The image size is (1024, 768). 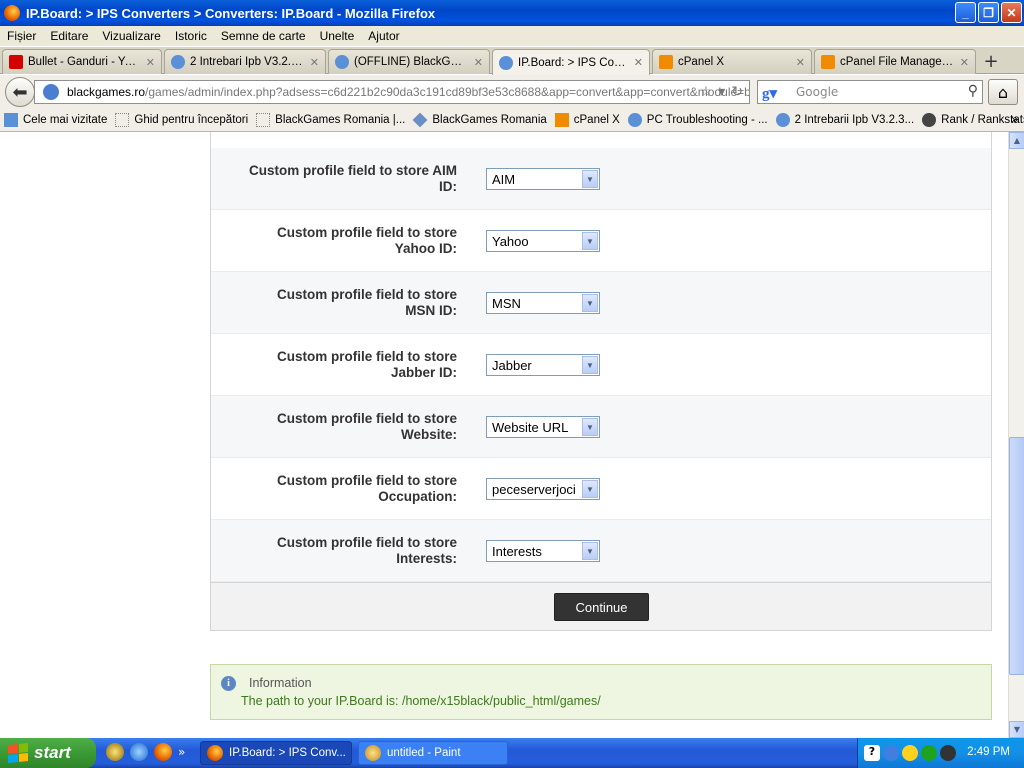 What do you see at coordinates (115, 752) in the screenshot?
I see `messenger-icon` at bounding box center [115, 752].